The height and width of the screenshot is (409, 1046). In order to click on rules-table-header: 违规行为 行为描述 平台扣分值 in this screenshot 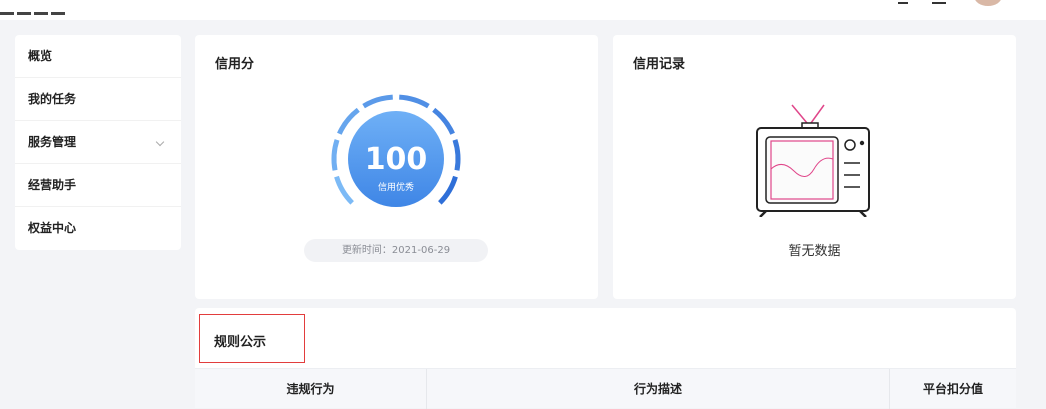, I will do `click(605, 388)`.